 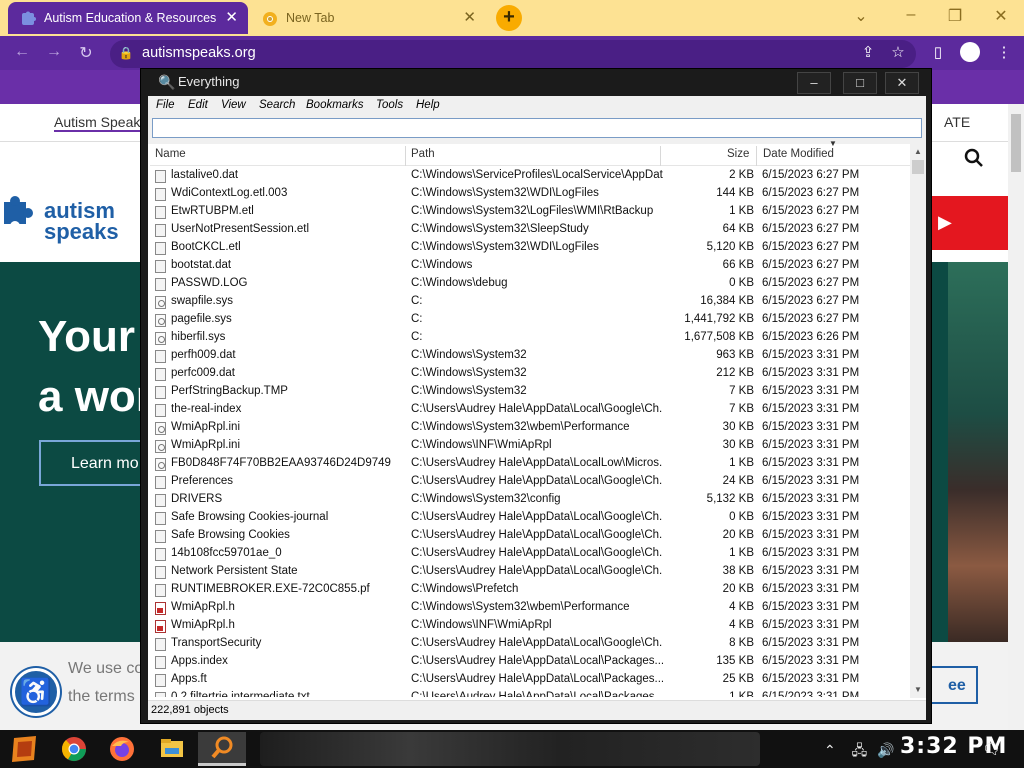 What do you see at coordinates (209, 81) in the screenshot?
I see `everything-title: Everything` at bounding box center [209, 81].